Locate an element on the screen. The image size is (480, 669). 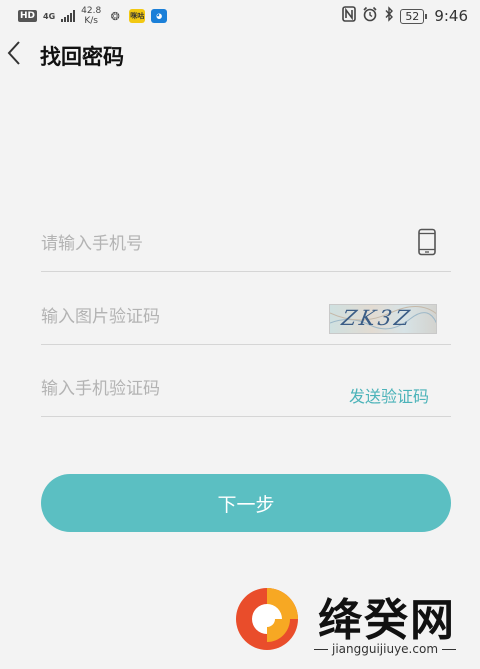
captcha-input is located at coordinates (181, 317).